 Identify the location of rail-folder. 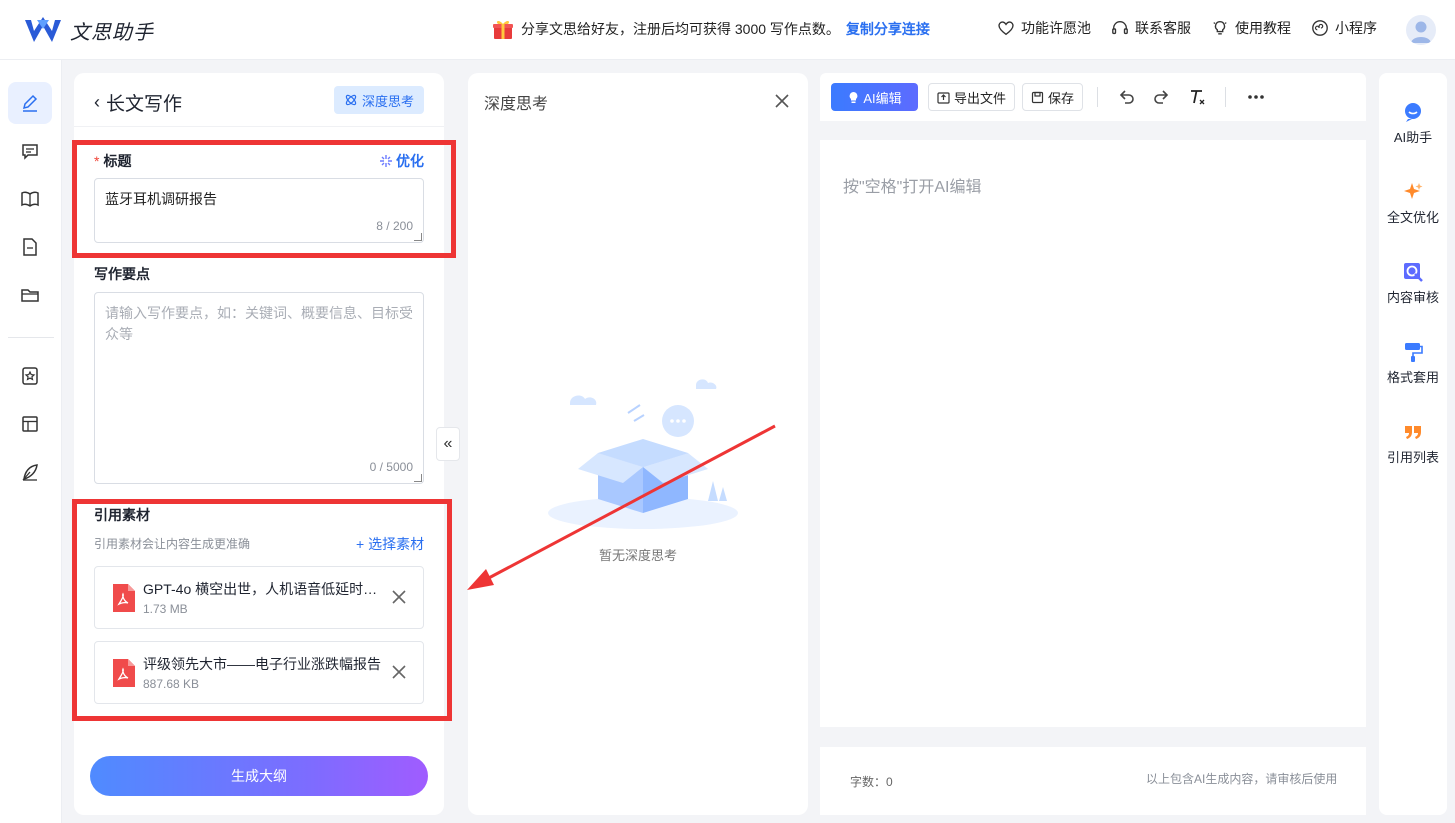
(30, 295).